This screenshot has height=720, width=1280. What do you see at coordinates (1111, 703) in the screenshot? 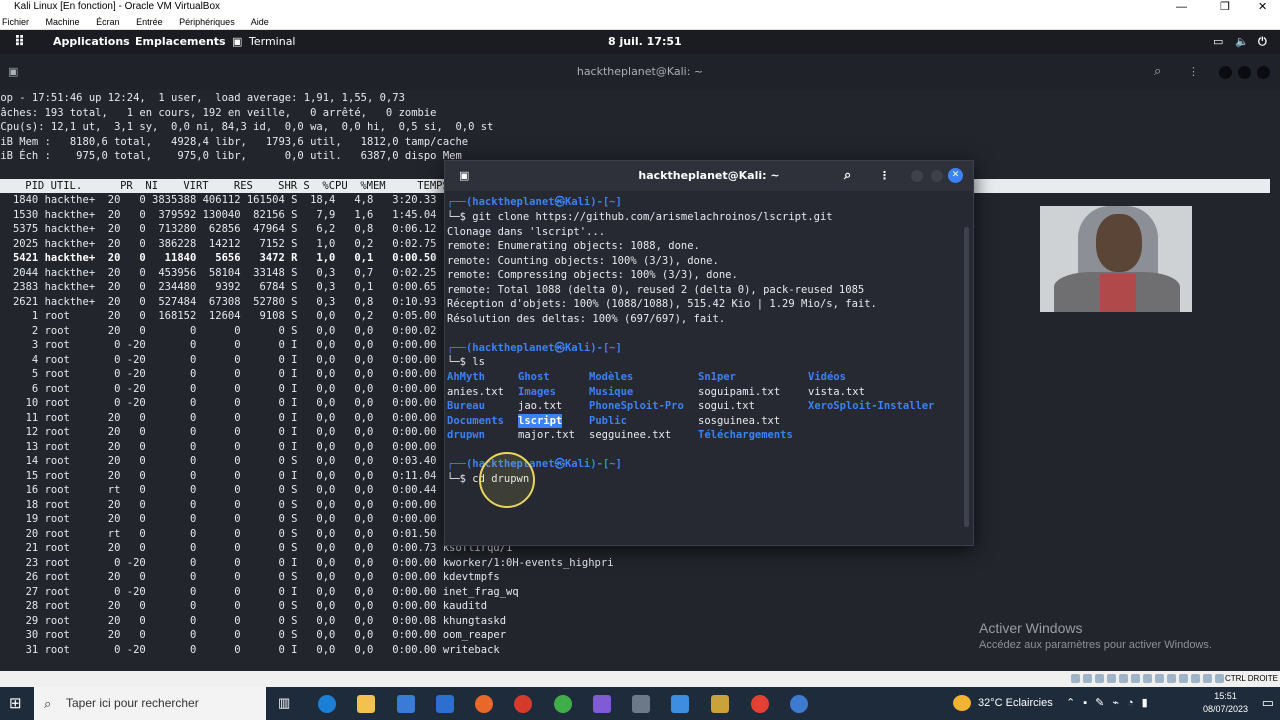
I see `system-tray-icons: ⌃▪✎⌁◔▮` at bounding box center [1111, 703].